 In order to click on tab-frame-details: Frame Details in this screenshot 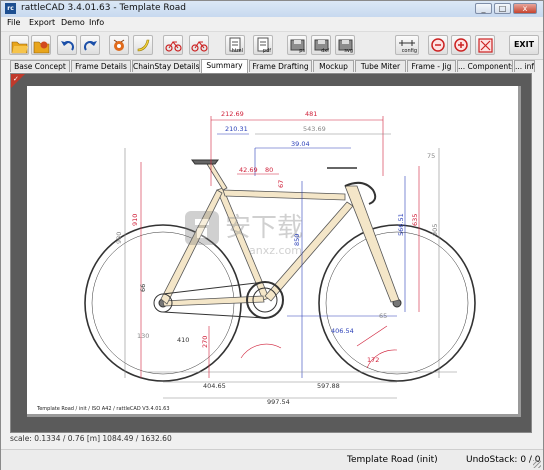, I will do `click(101, 66)`.